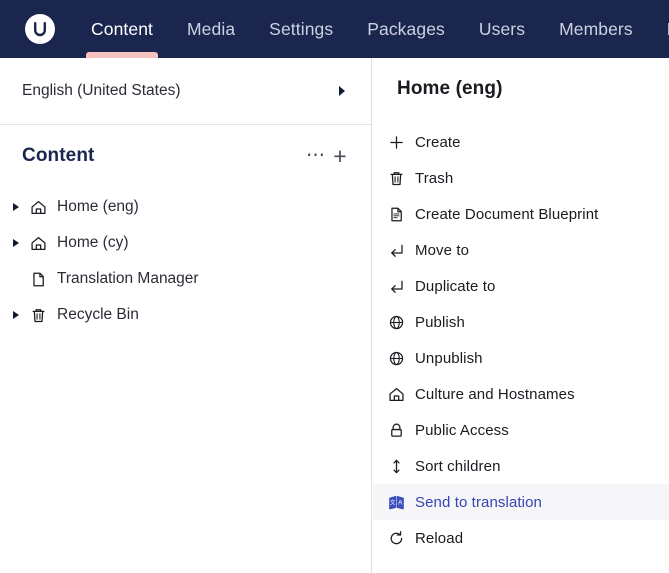 This screenshot has height=573, width=669. I want to click on menu-item-label: Public Access, so click(462, 430).